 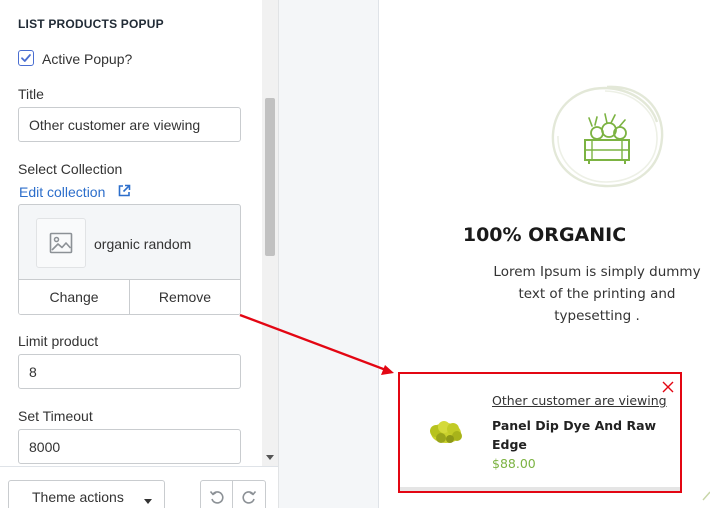 I want to click on scroll-down-icon, so click(x=270, y=457).